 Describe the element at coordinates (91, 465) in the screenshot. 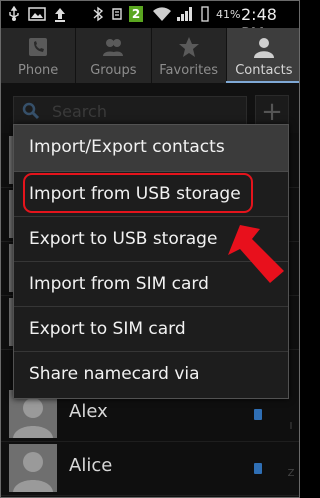

I see `contact-name: Alice` at that location.